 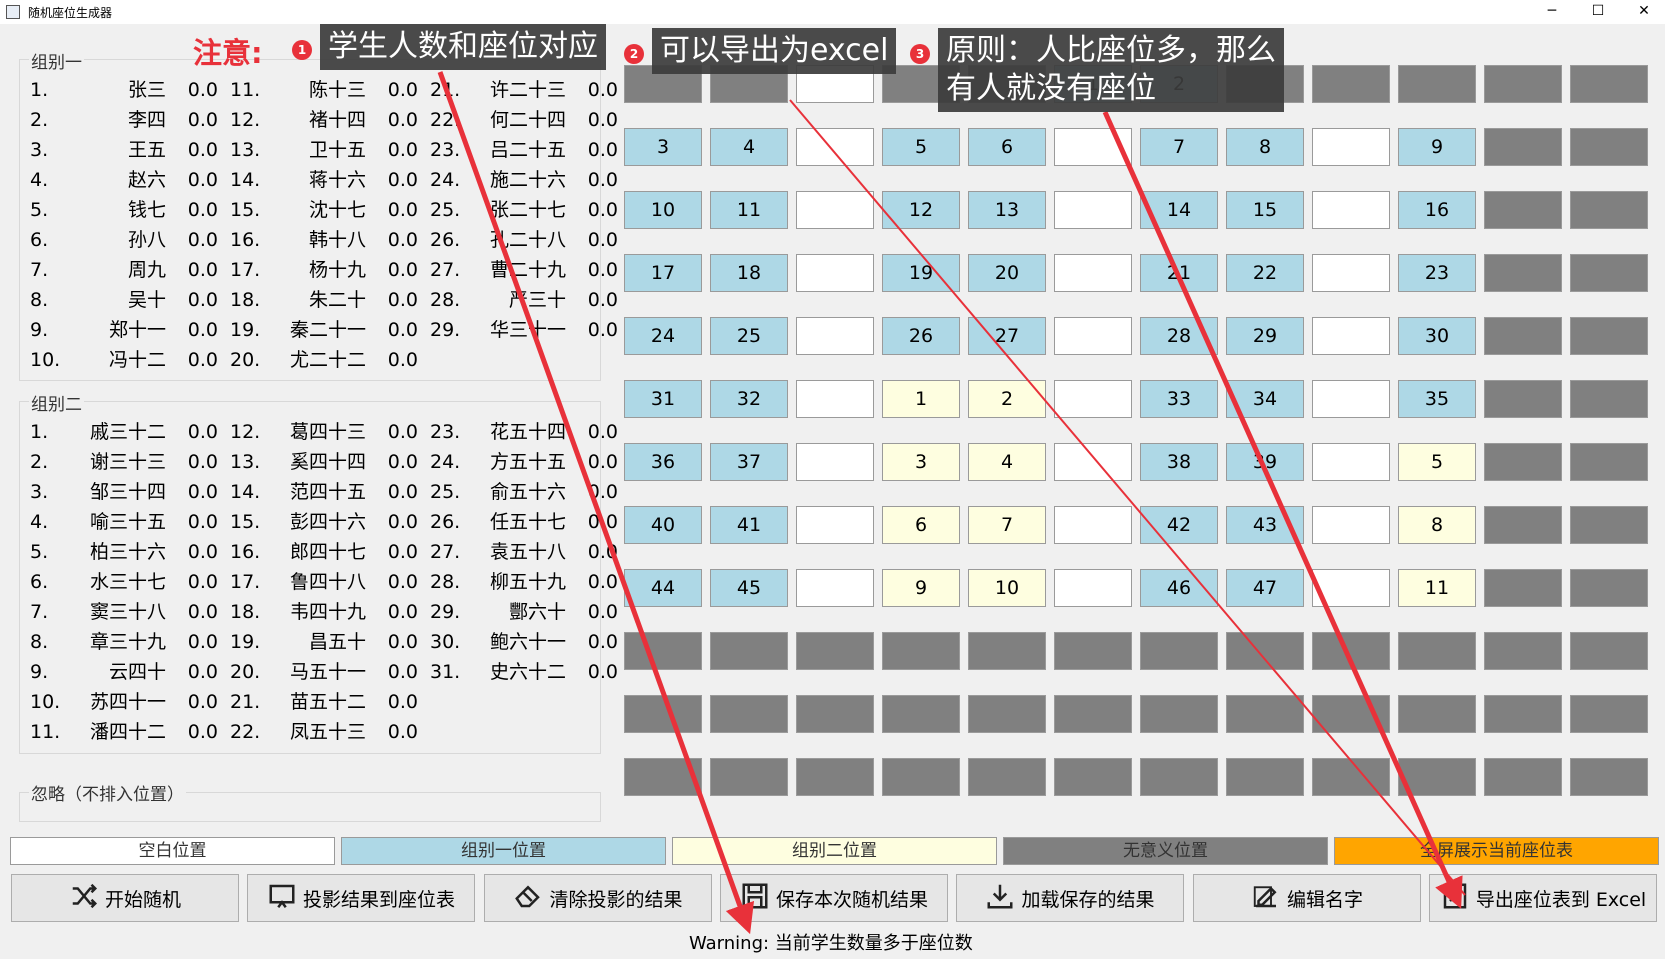 I want to click on seat-group1: 27, so click(x=1007, y=336).